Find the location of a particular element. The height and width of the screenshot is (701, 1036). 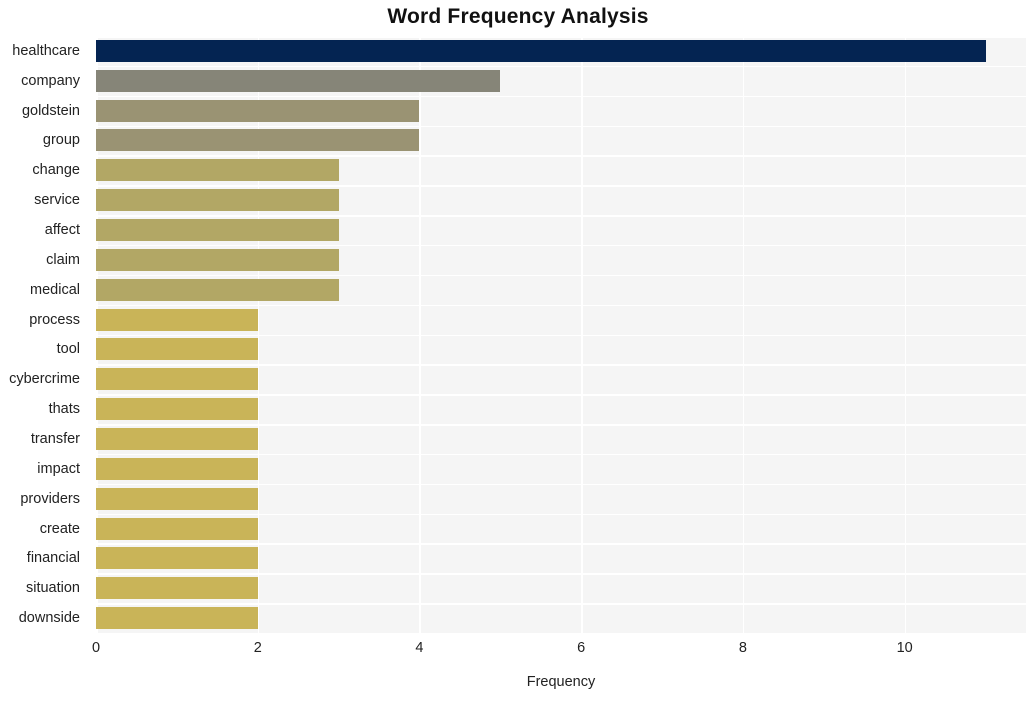

x-axis-tick-label: 10 is located at coordinates (904, 648).